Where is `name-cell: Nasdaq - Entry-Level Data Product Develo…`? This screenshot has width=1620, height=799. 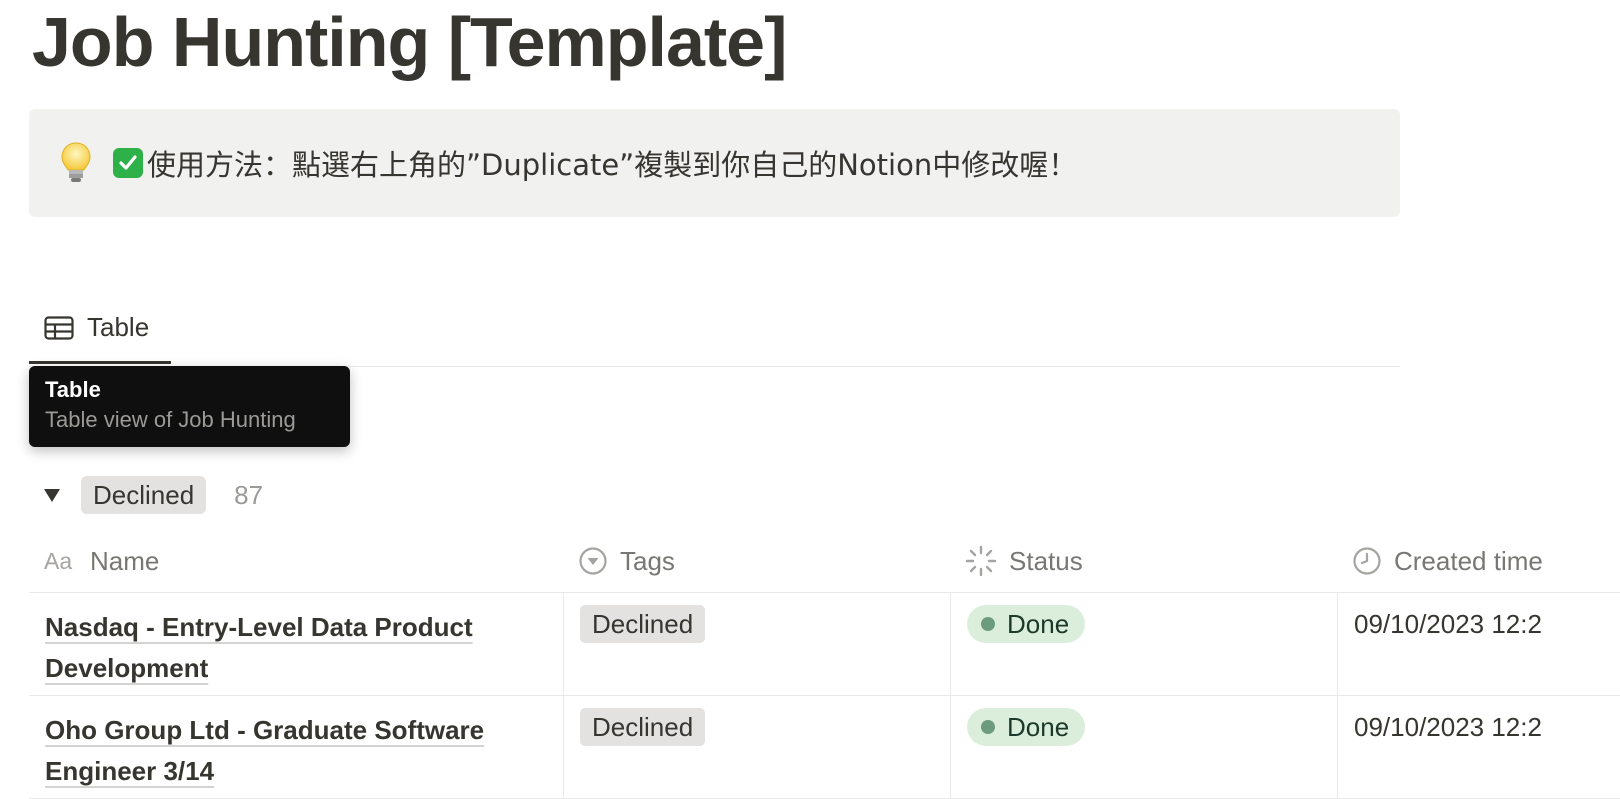
name-cell: Nasdaq - Entry-Level Data Product Develo… is located at coordinates (296, 644).